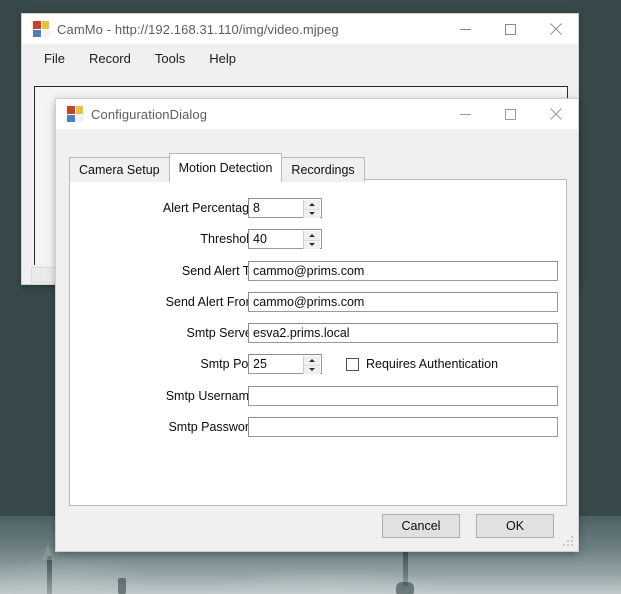 The width and height of the screenshot is (621, 594). I want to click on tab-camera-setup: Camera Setup, so click(119, 169).